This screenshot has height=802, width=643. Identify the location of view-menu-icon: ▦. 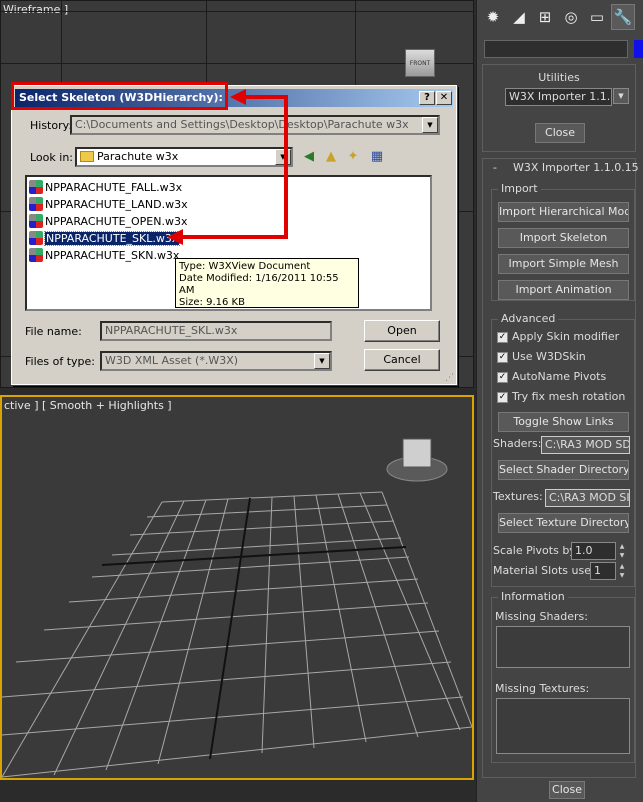
(377, 157).